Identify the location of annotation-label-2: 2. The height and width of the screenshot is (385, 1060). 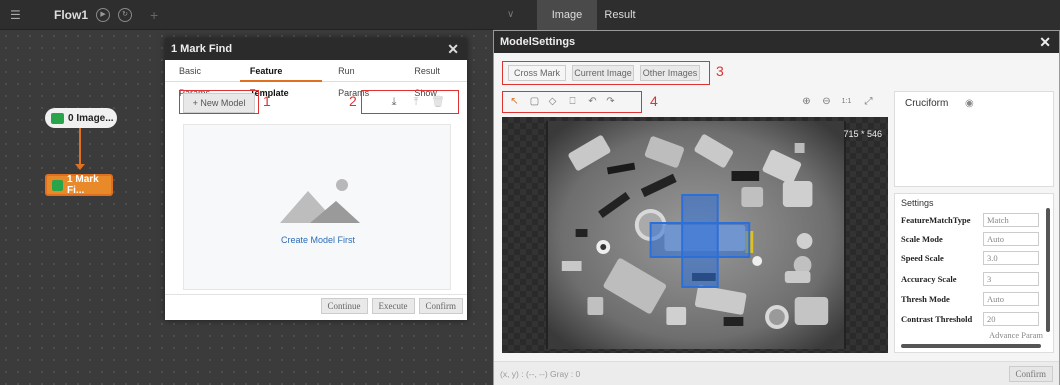
(353, 101).